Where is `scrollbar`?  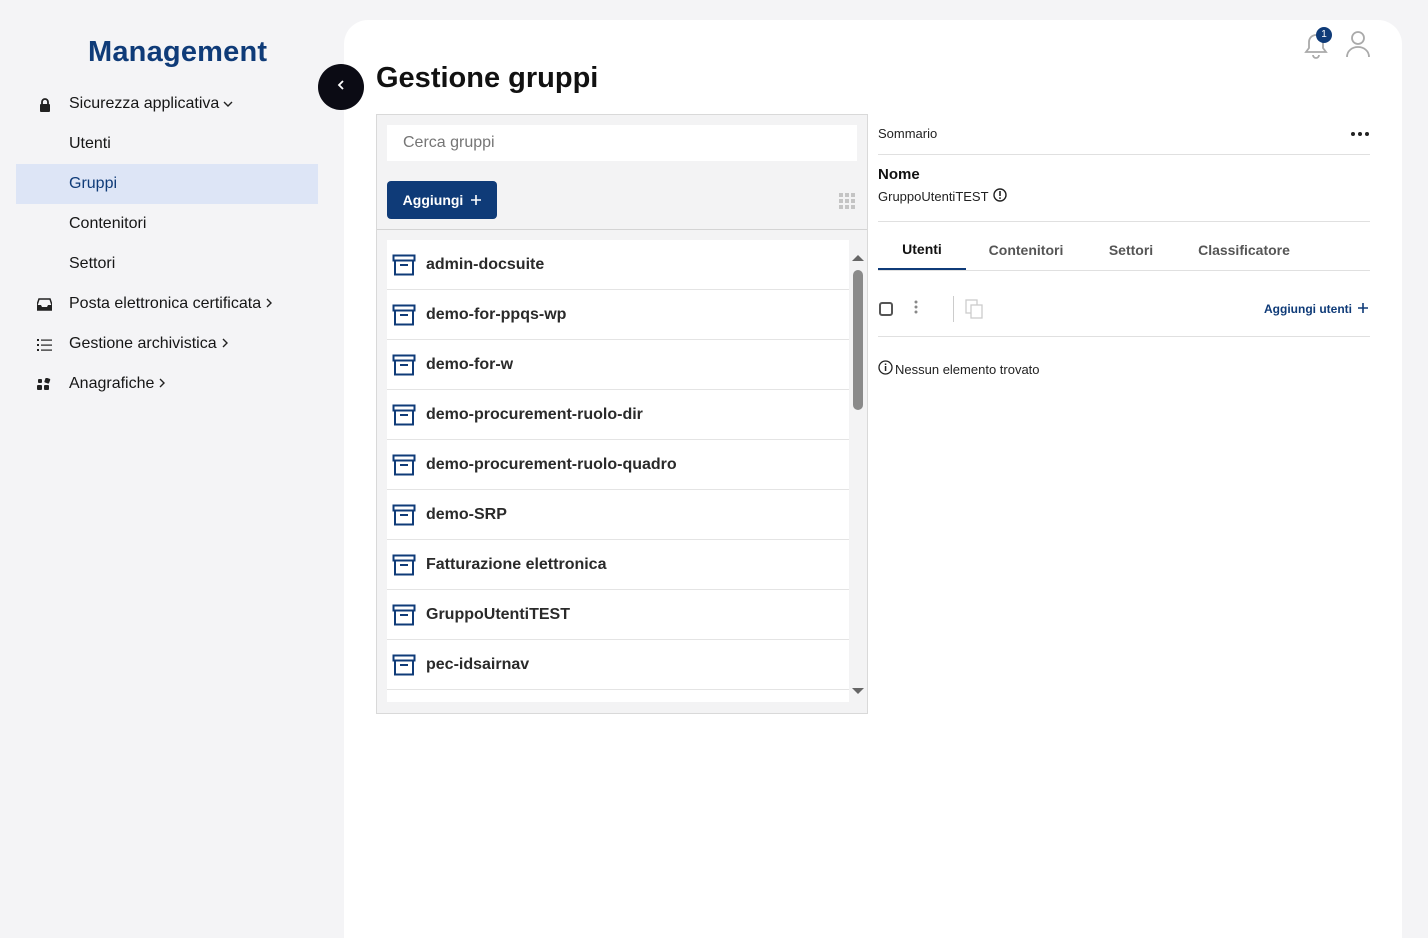 scrollbar is located at coordinates (858, 471).